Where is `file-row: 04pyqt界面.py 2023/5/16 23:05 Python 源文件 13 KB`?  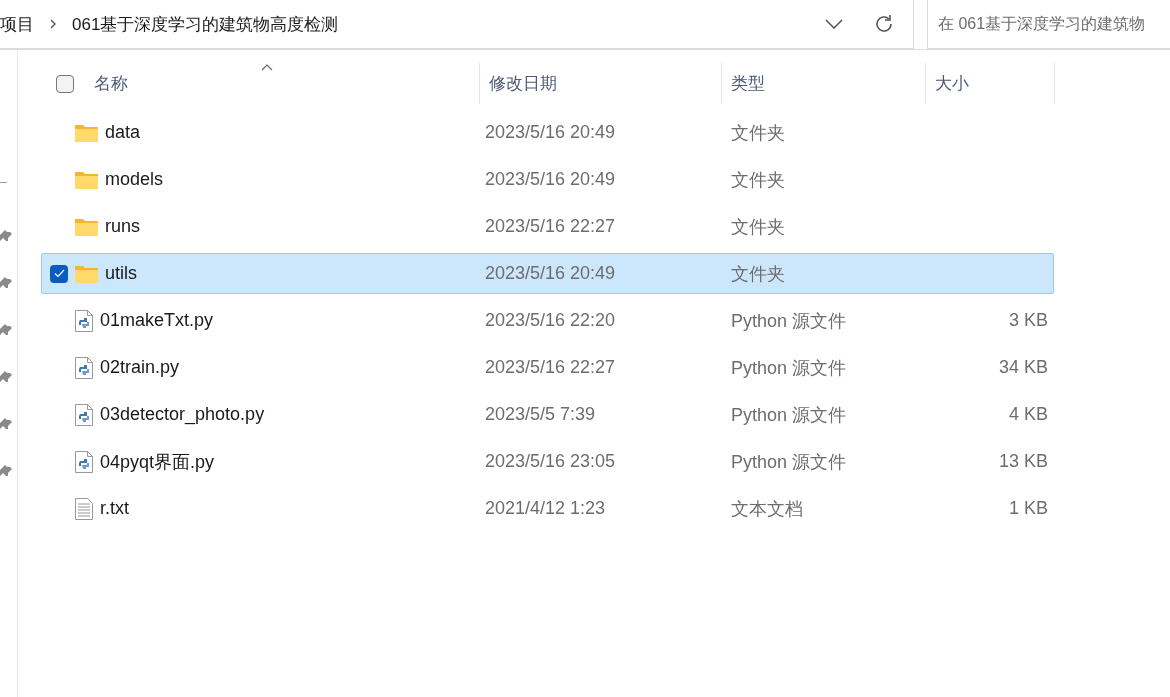 file-row: 04pyqt界面.py 2023/5/16 23:05 Python 源文件 13 KB is located at coordinates (547, 461).